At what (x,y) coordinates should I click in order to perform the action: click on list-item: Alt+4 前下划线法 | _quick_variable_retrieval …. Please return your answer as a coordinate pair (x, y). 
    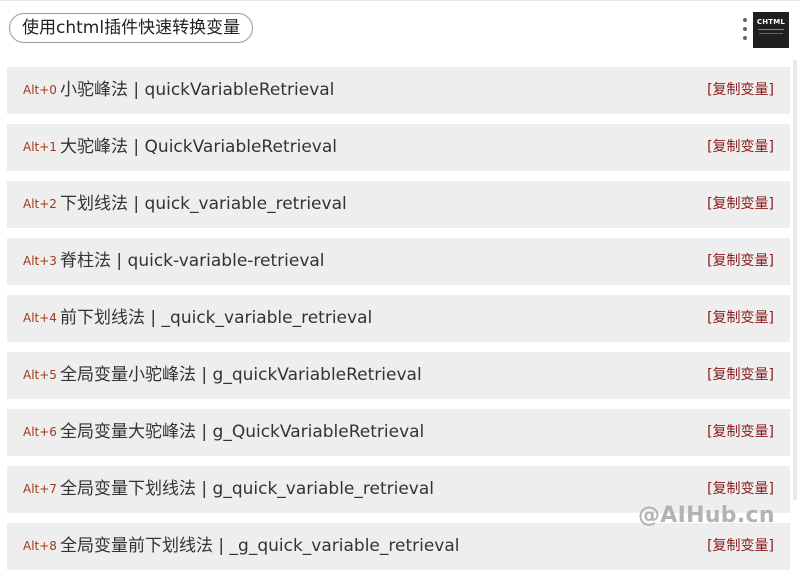
    Looking at the image, I should click on (398, 318).